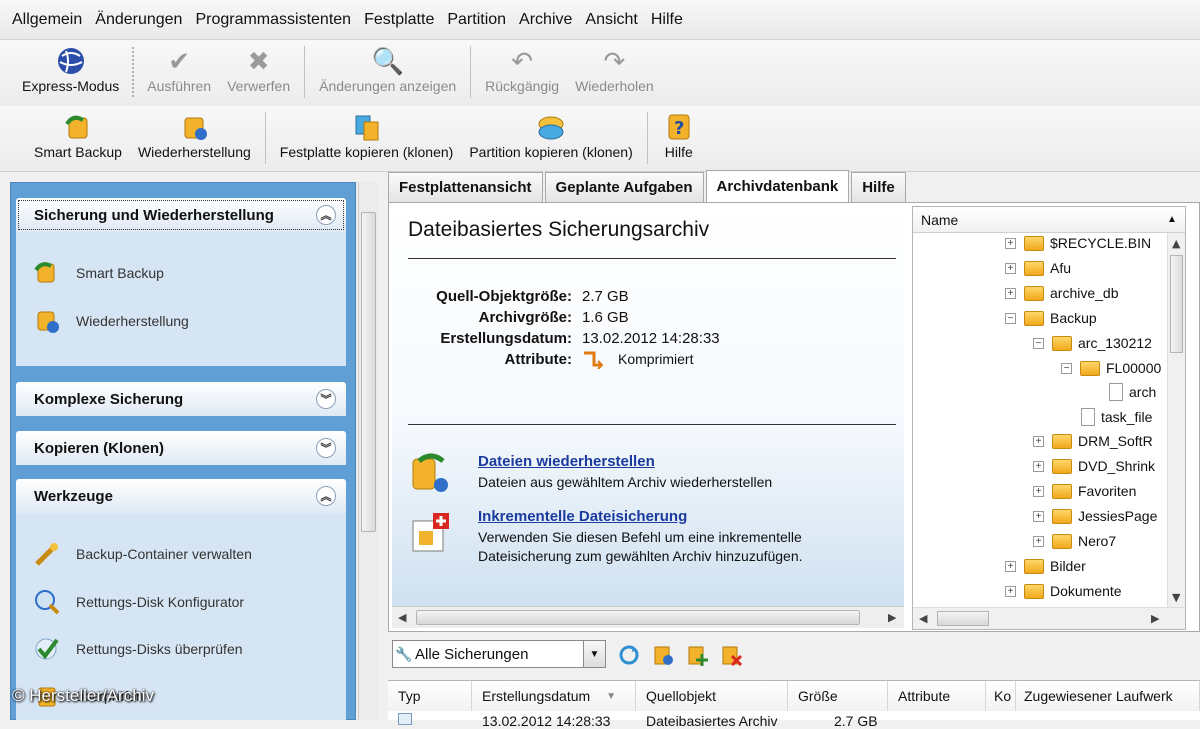 Image resolution: width=1200 pixels, height=729 pixels. I want to click on tree-node: − Backup, so click(1051, 318).